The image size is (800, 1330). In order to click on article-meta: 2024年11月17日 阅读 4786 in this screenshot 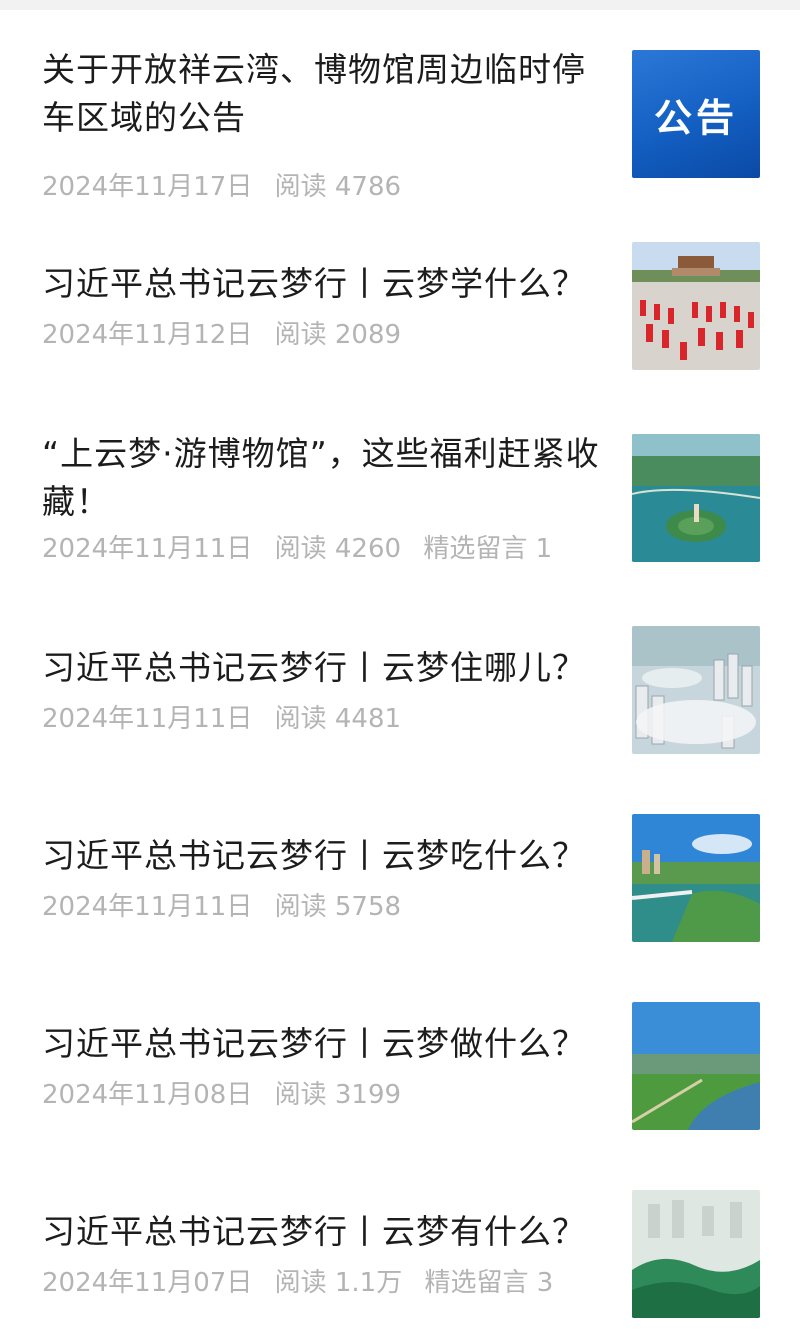, I will do `click(228, 184)`.